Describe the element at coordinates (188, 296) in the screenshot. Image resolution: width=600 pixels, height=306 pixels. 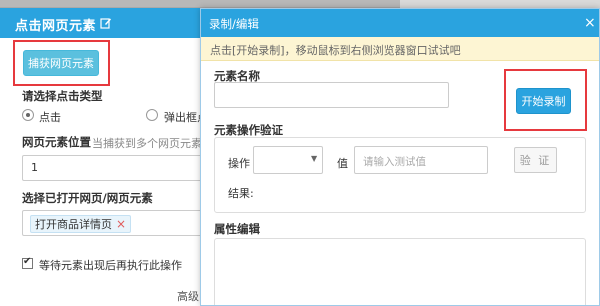
I see `advanced-toggle: 高级` at that location.